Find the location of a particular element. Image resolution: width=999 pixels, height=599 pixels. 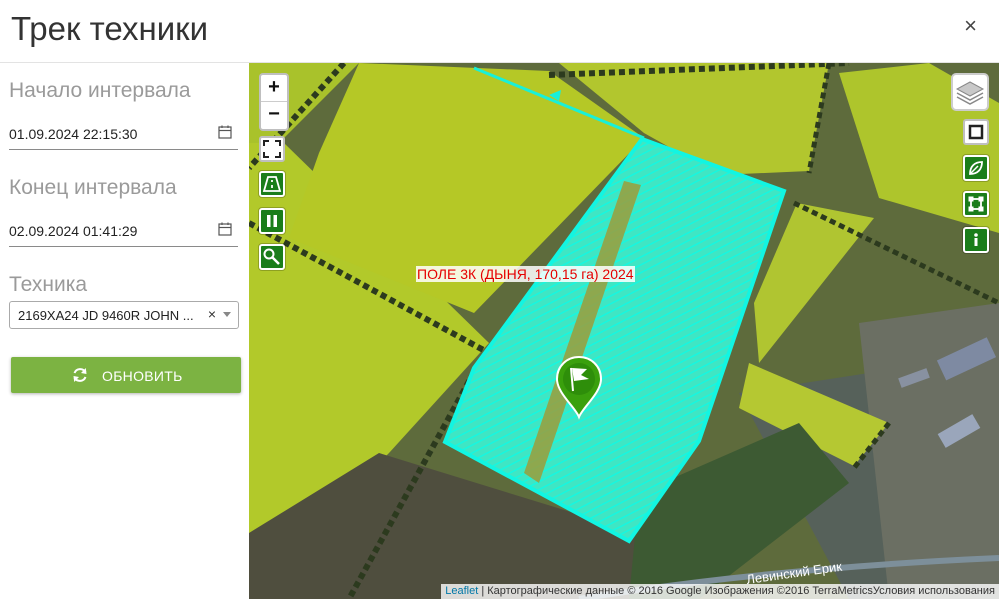

modal-header: Трек техники × is located at coordinates (499, 31).